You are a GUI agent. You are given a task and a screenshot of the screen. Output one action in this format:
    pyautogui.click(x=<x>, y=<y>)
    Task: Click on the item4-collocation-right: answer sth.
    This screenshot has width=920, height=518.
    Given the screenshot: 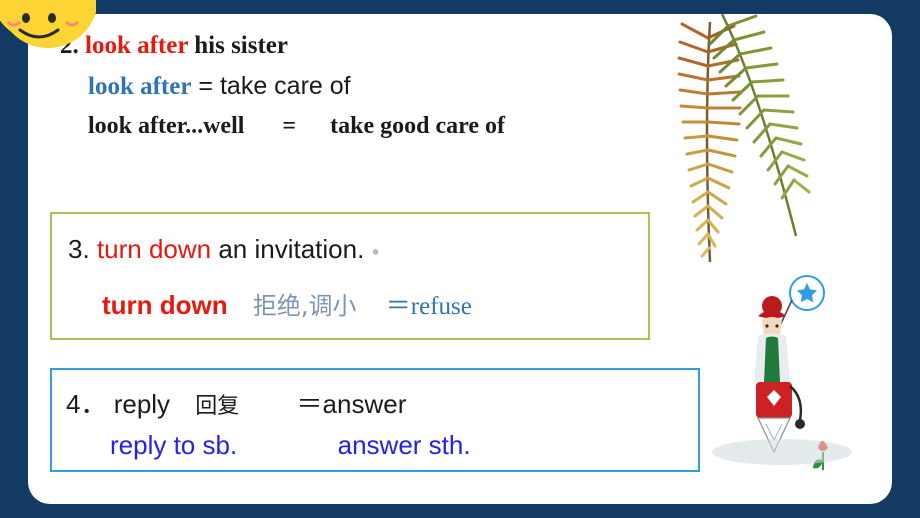 What is the action you would take?
    pyautogui.click(x=404, y=445)
    